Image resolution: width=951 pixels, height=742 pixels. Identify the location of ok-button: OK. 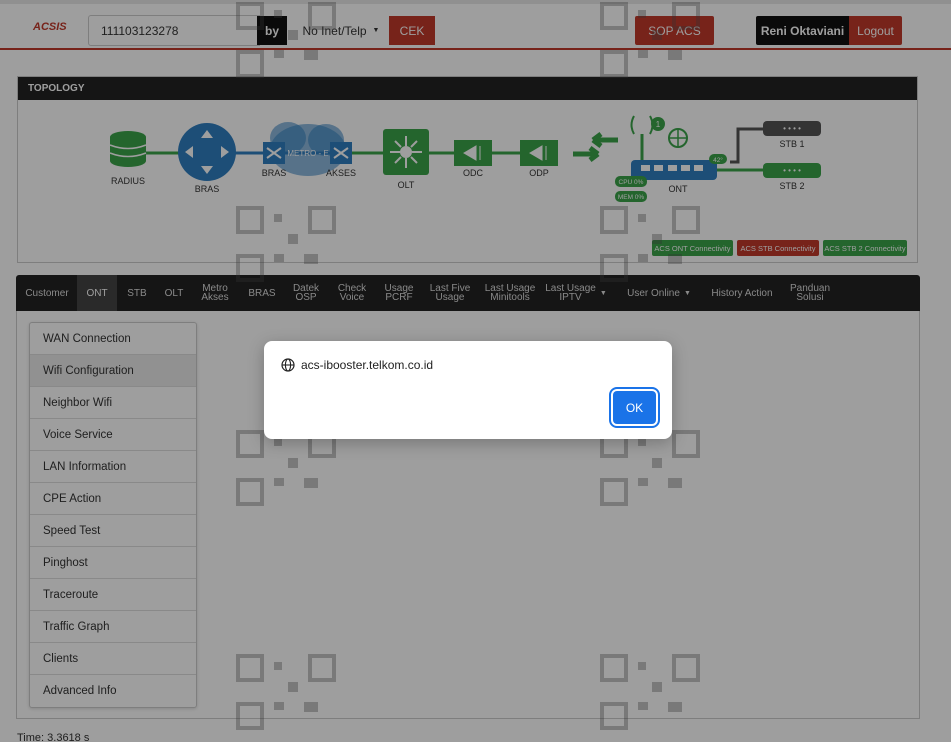
(634, 407).